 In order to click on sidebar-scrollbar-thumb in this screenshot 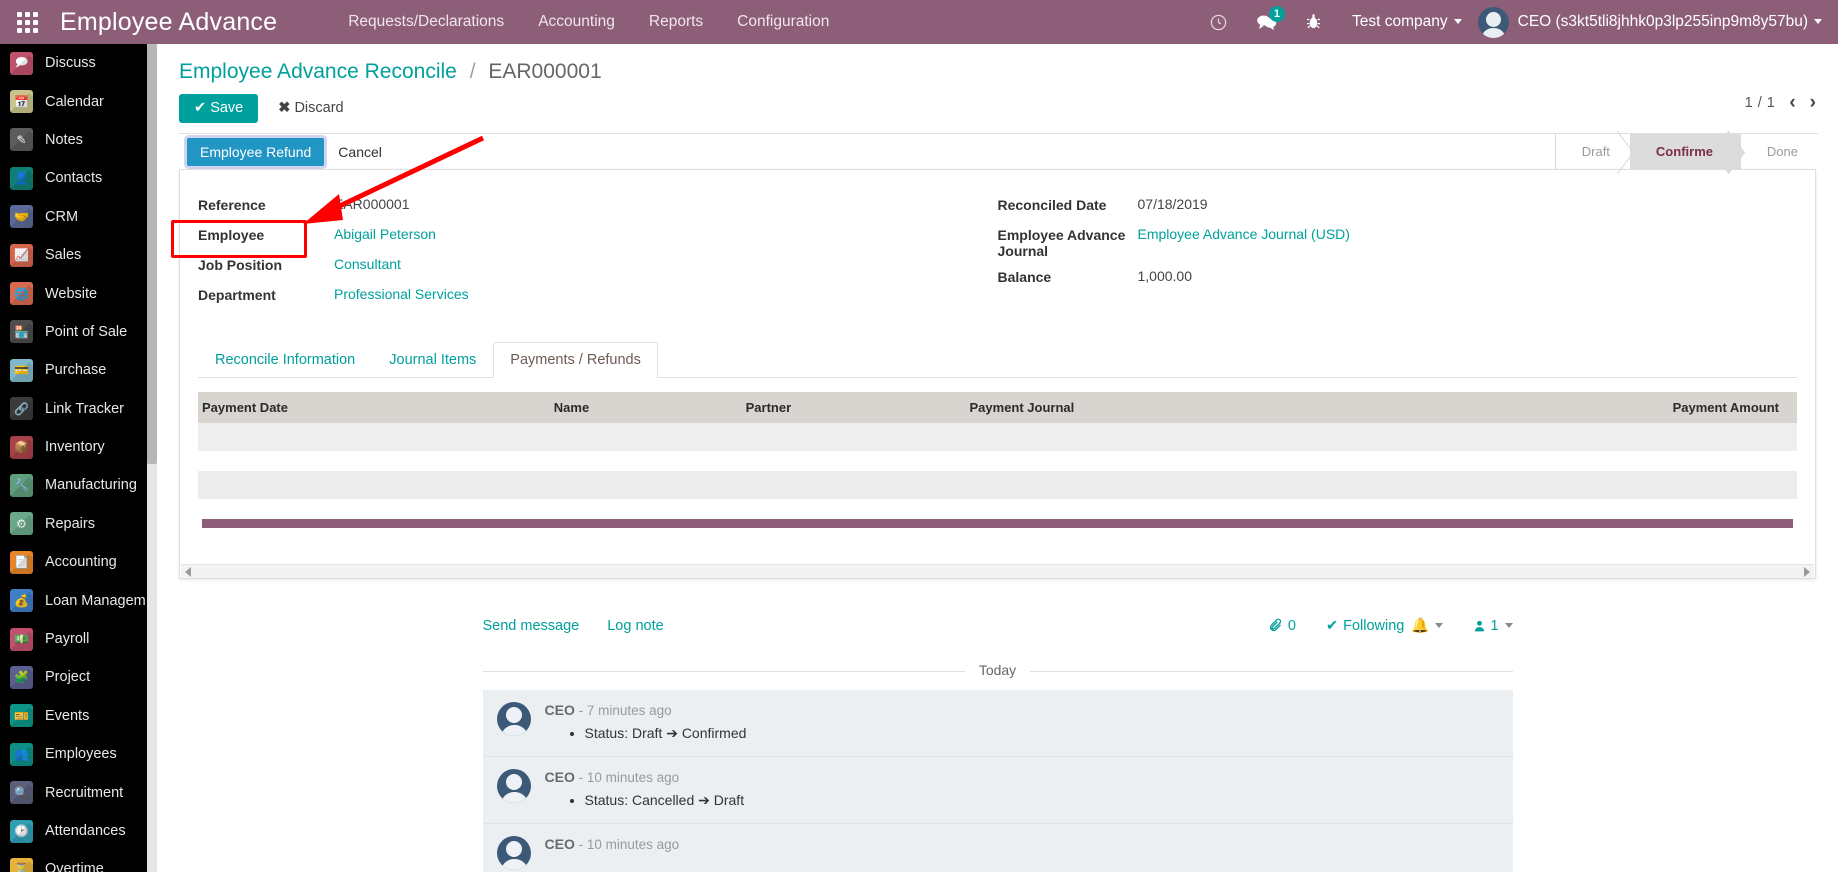, I will do `click(152, 254)`.